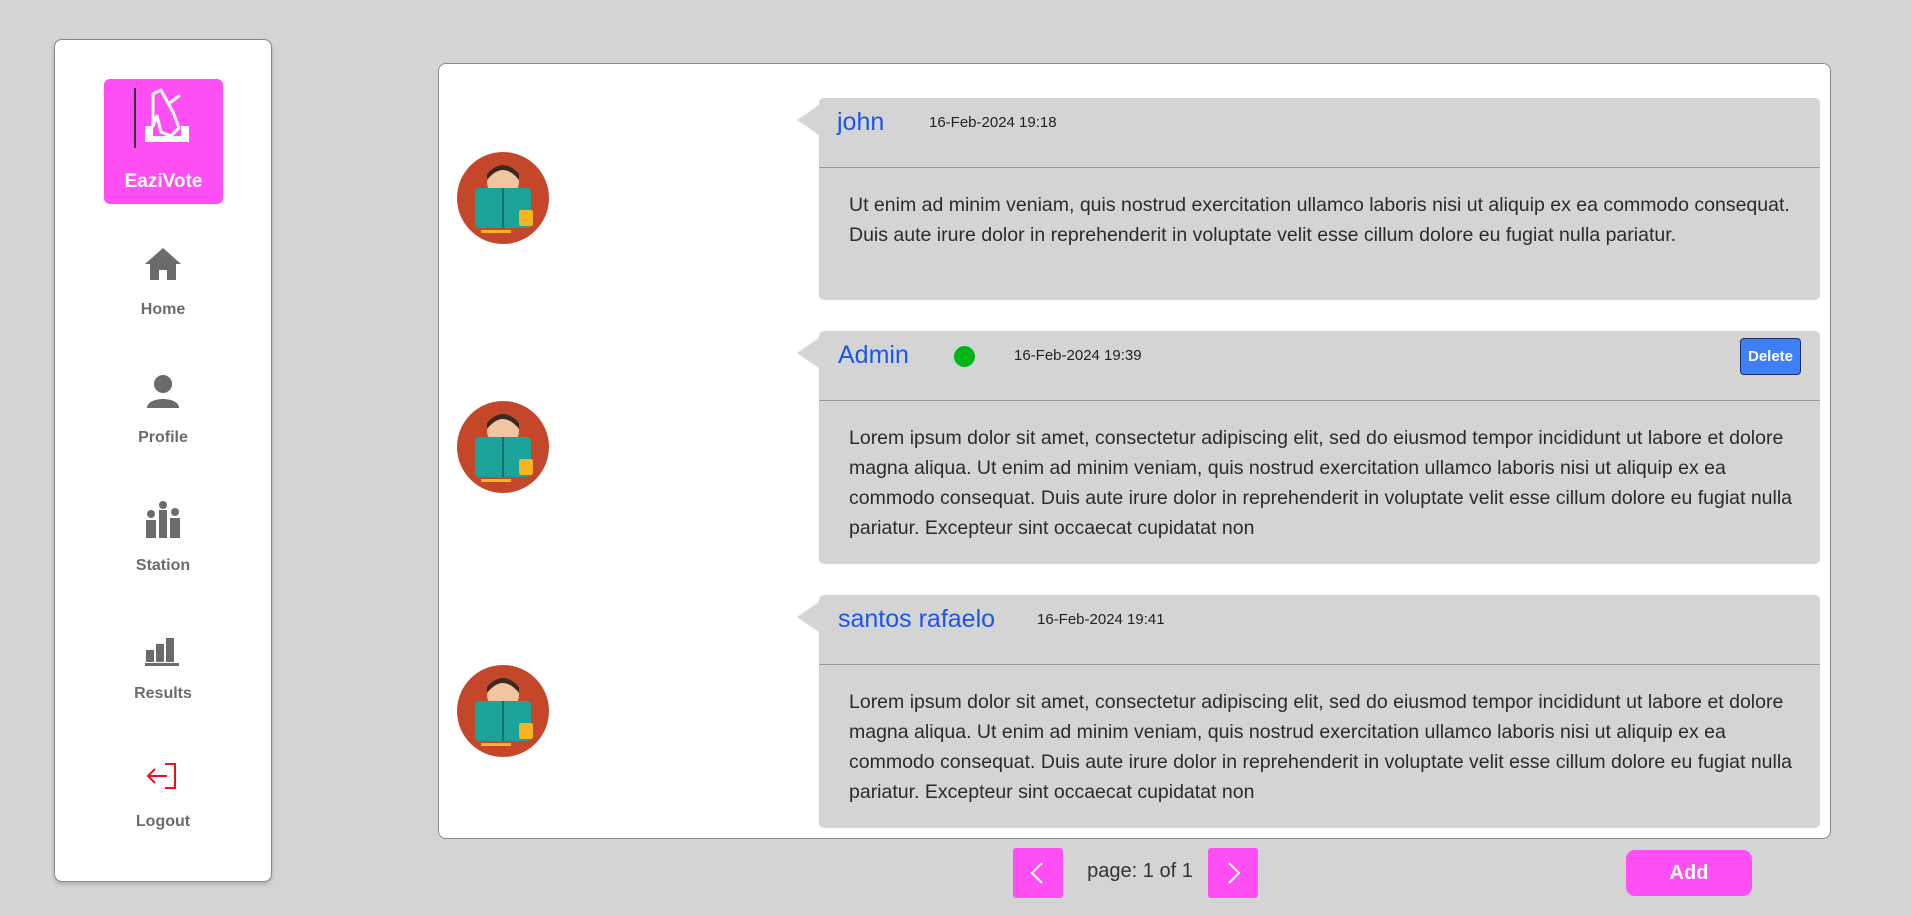  I want to click on bar-chart-icon, so click(162, 652).